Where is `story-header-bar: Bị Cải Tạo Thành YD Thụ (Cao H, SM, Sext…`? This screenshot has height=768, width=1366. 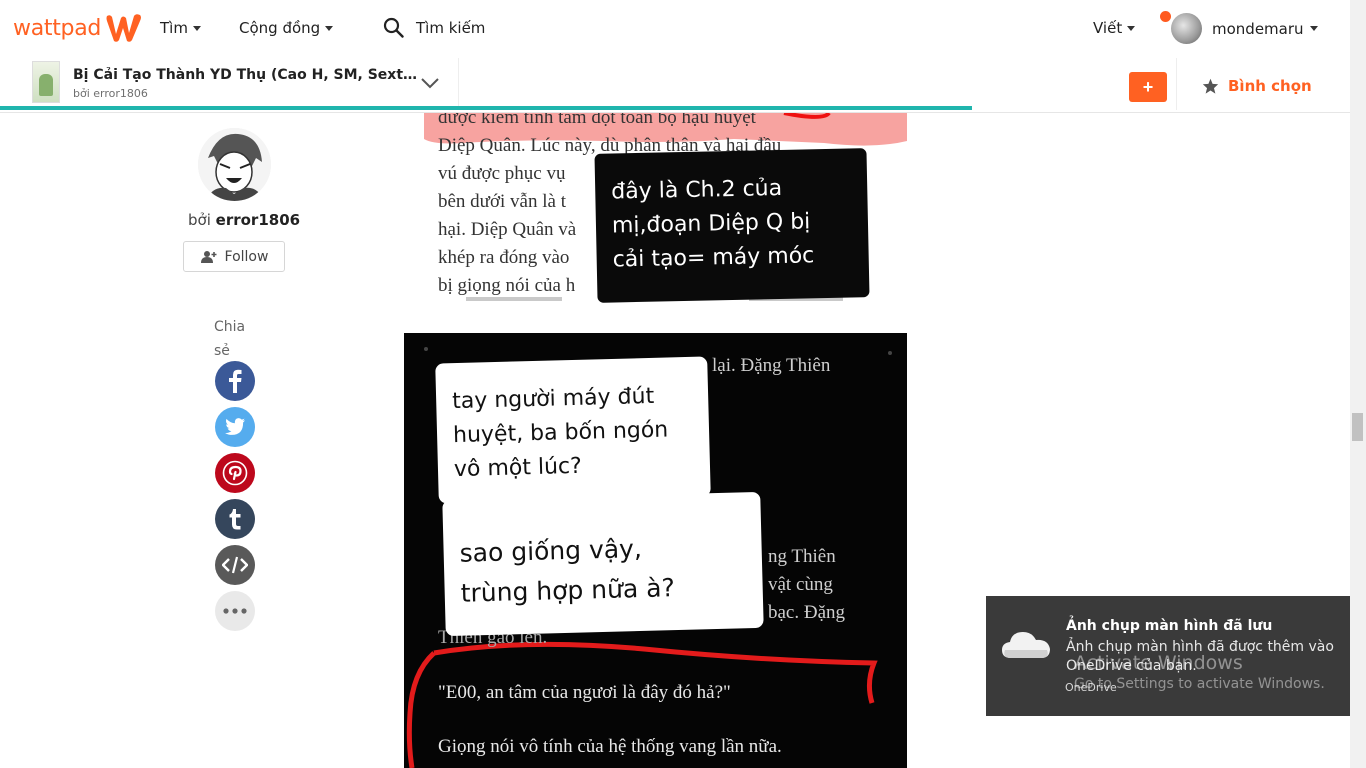 story-header-bar: Bị Cải Tạo Thành YD Thụ (Cao H, SM, Sext… is located at coordinates (675, 85).